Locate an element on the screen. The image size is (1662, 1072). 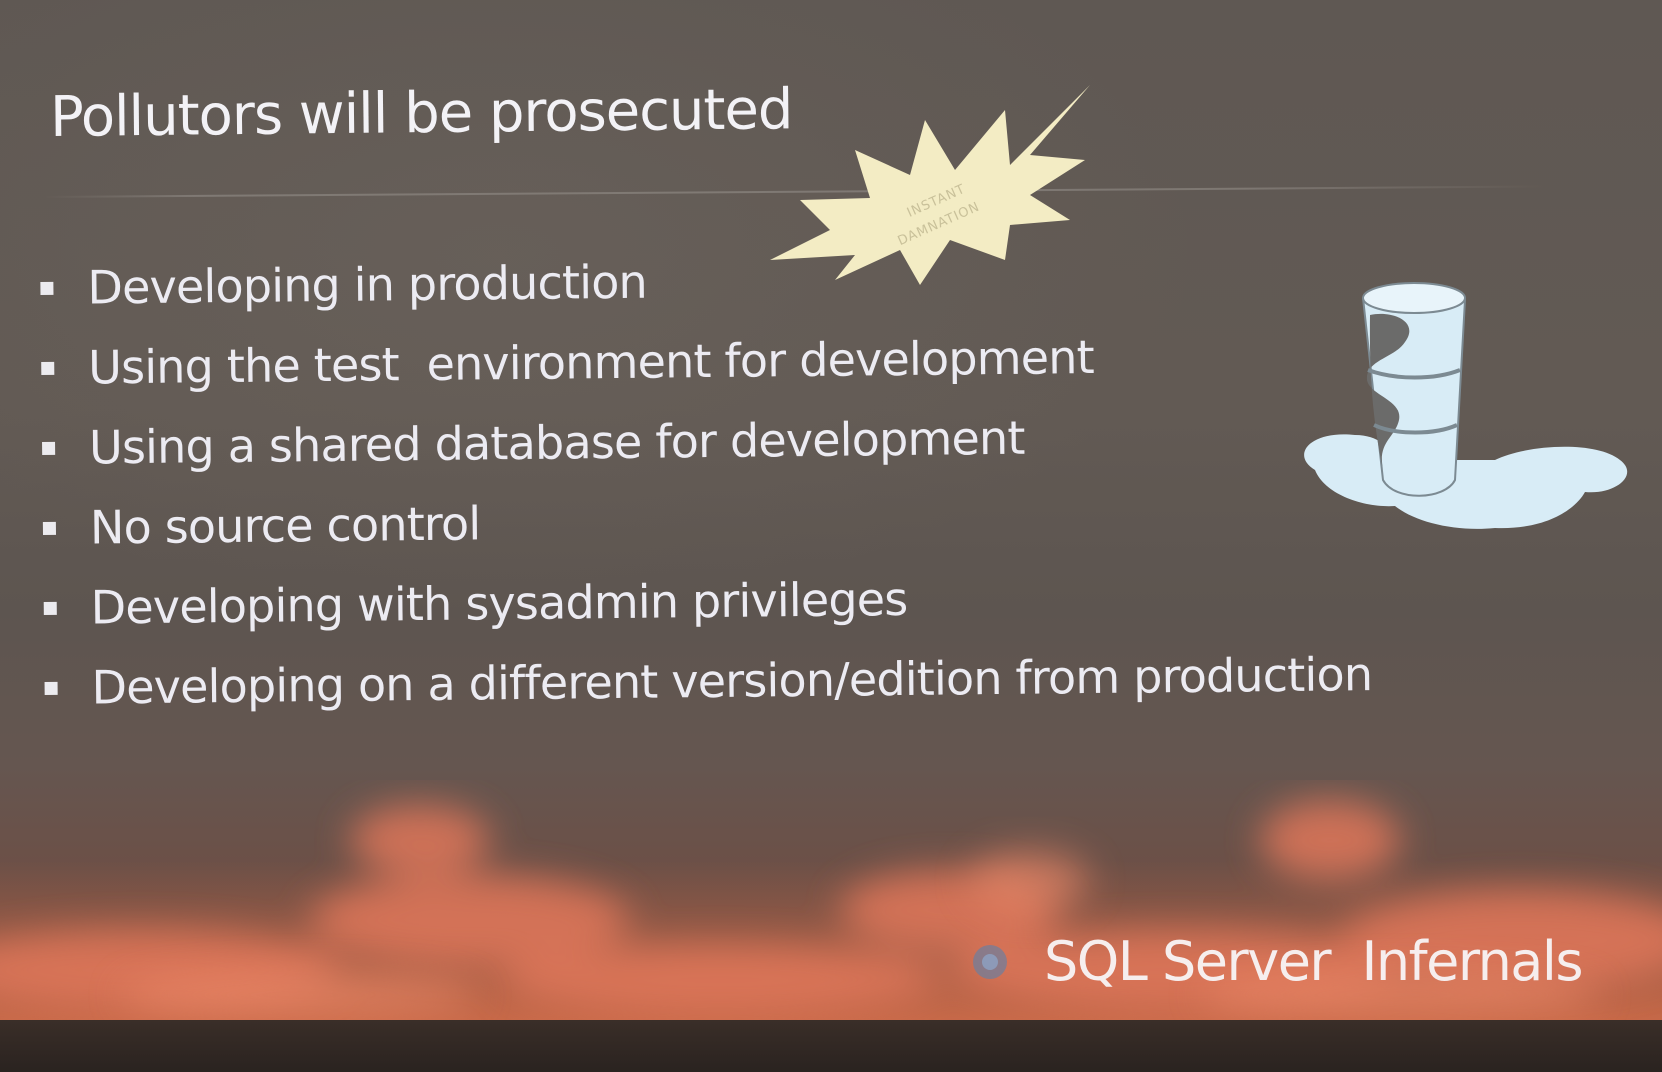
spilled-barrel-icon is located at coordinates (1466, 405).